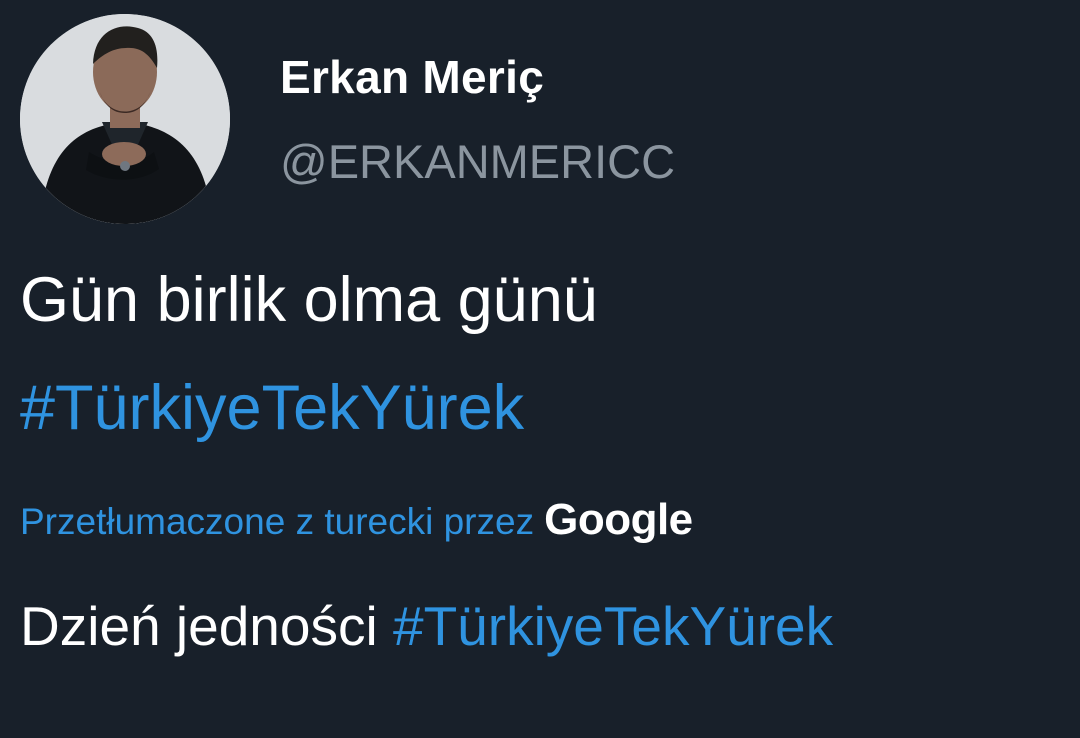 The height and width of the screenshot is (738, 1080). I want to click on translated-text: Dzień jedności #TürkiyeTekYürek, so click(426, 626).